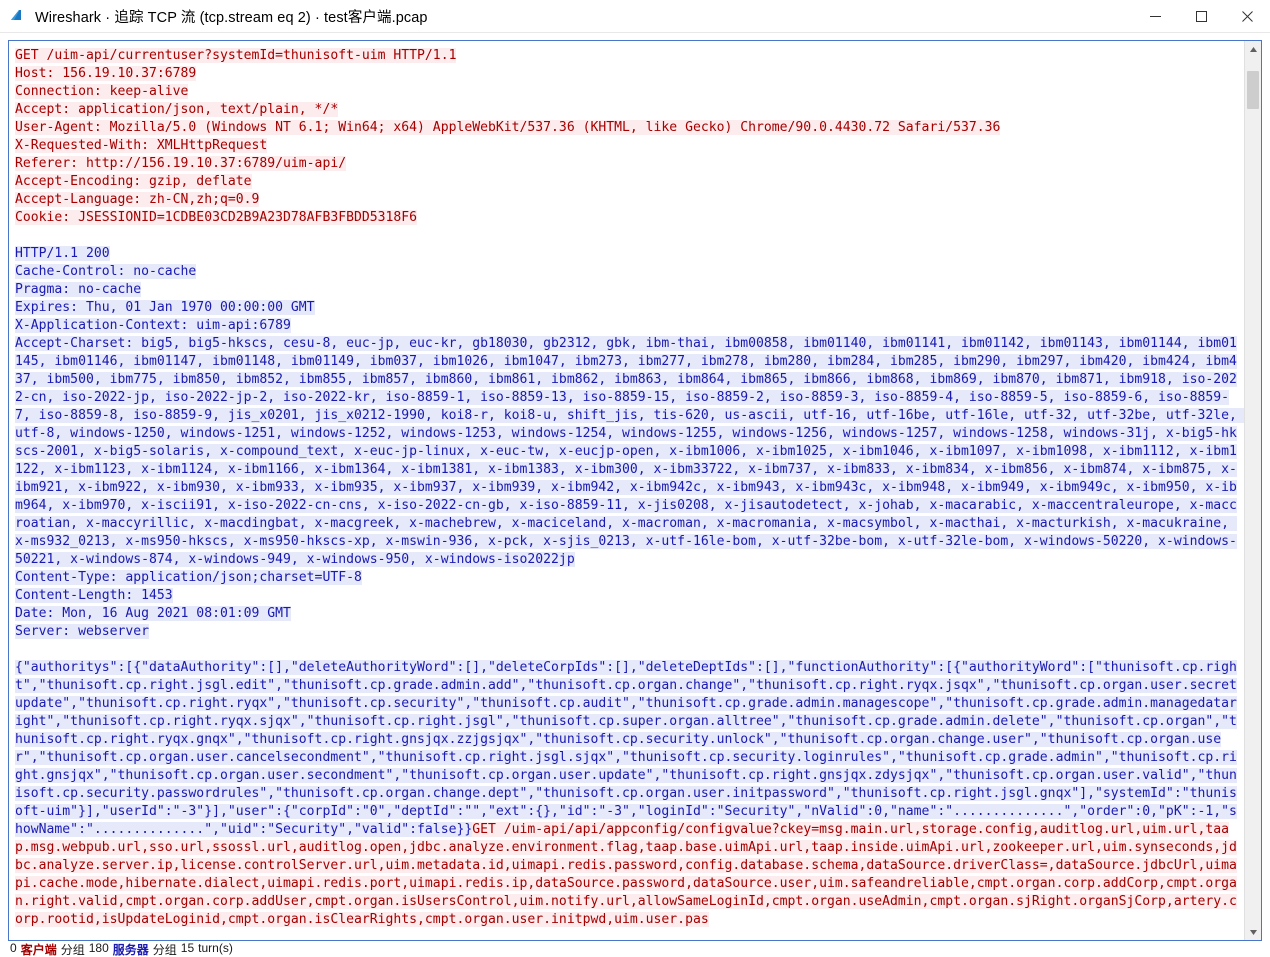  What do you see at coordinates (1253, 49) in the screenshot?
I see `scroll-up-arrow-icon` at bounding box center [1253, 49].